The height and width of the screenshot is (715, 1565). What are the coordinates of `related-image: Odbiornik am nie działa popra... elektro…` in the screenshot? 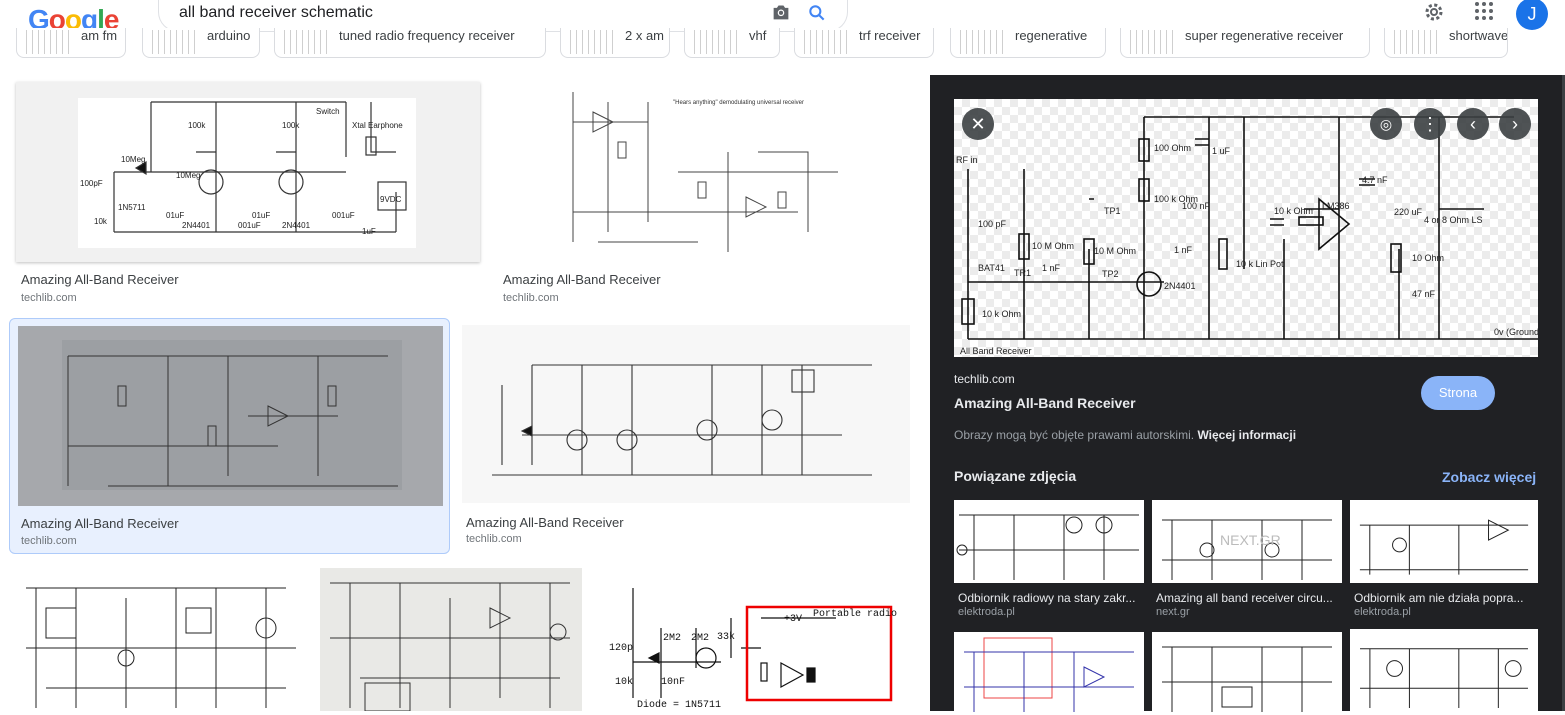 It's located at (1445, 560).